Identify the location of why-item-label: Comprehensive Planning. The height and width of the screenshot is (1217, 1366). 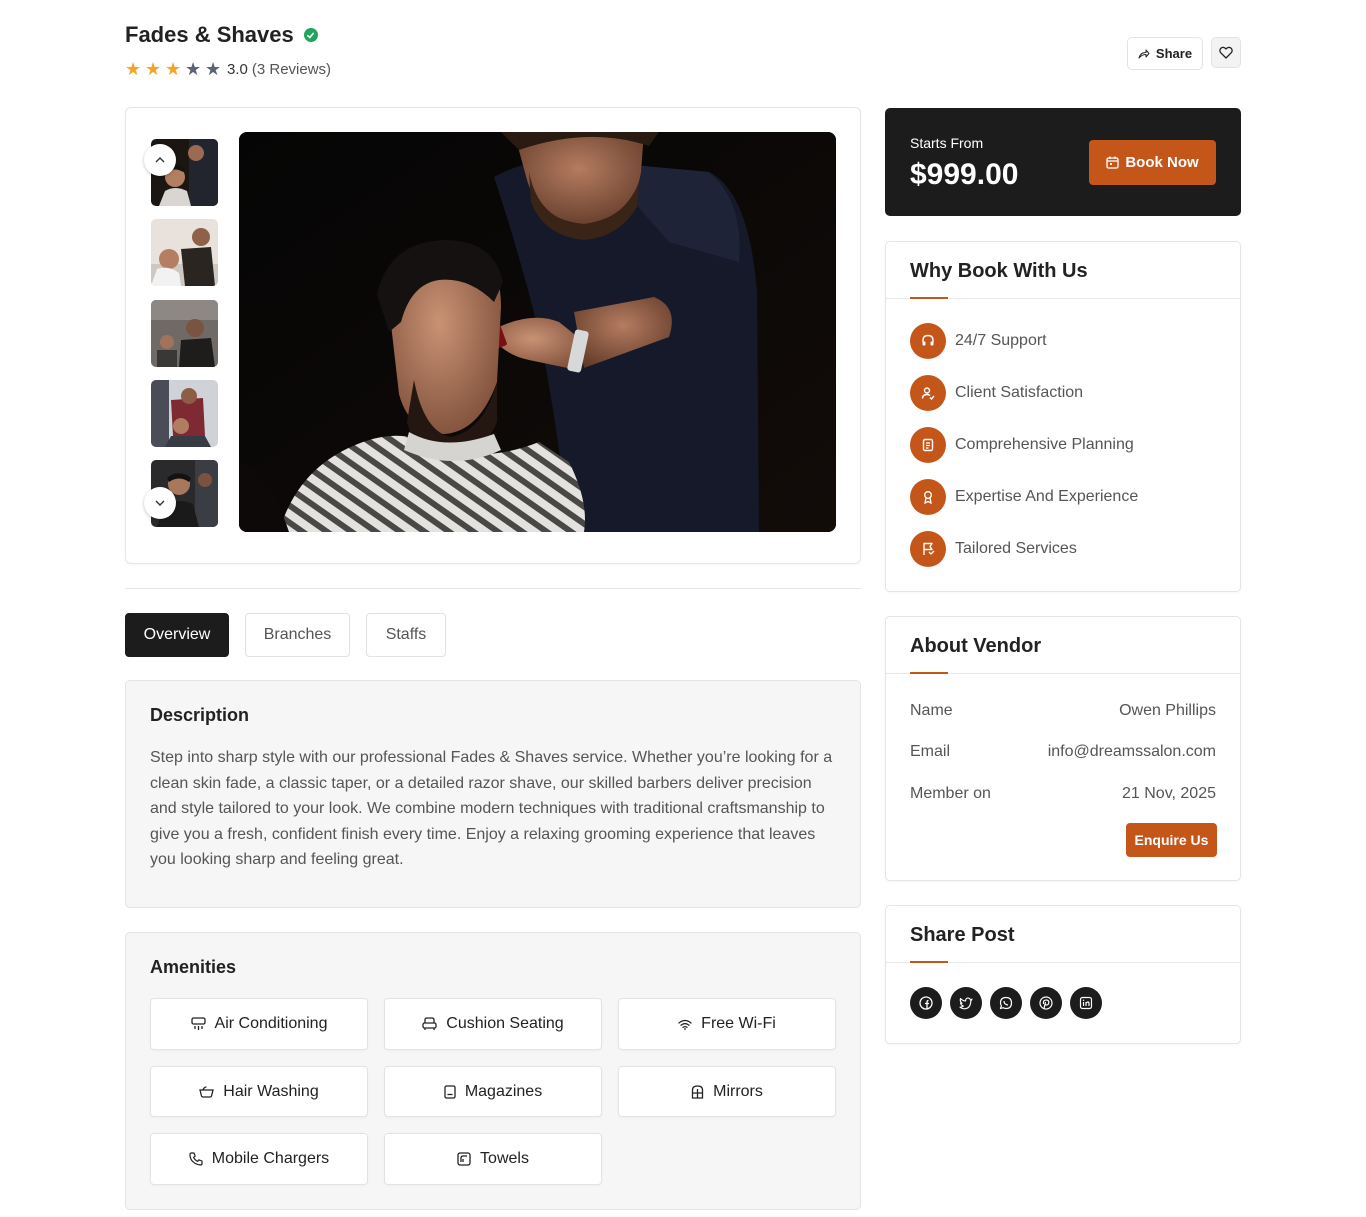
(1044, 444).